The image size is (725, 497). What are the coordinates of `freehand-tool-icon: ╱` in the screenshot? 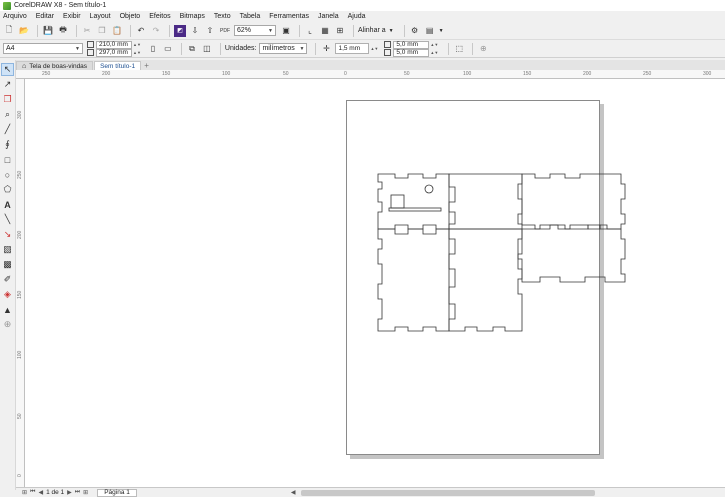 It's located at (7, 129).